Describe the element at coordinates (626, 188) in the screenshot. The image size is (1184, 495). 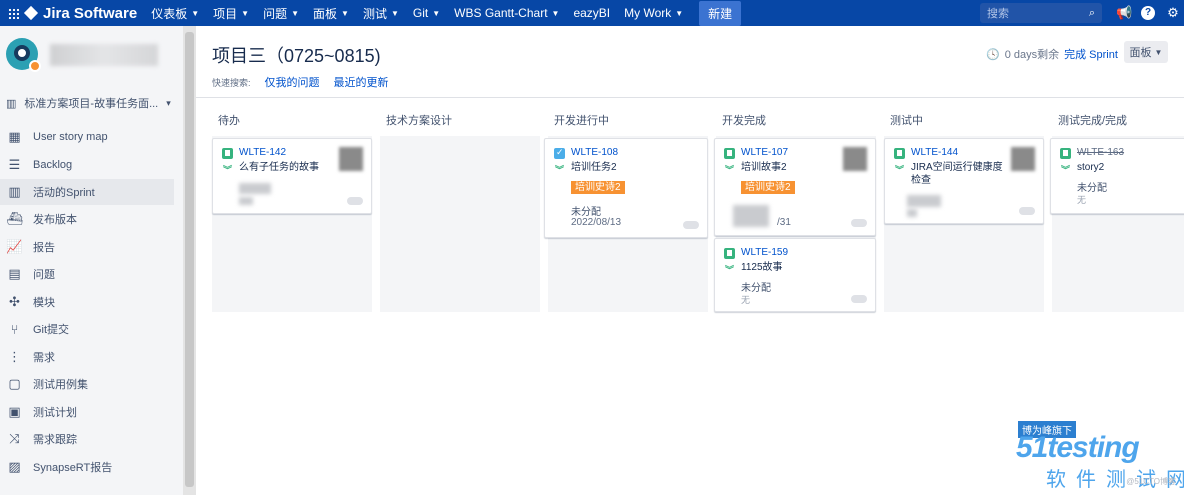
I see `issue-card: WLTE-108 ︾ 培训任务2 培训史诗2 未分配 2022/08/13` at that location.